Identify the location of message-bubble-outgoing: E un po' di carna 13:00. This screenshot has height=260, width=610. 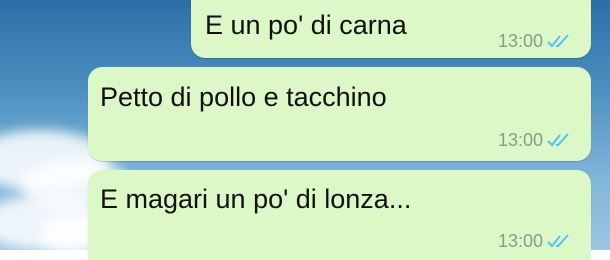
(391, 29).